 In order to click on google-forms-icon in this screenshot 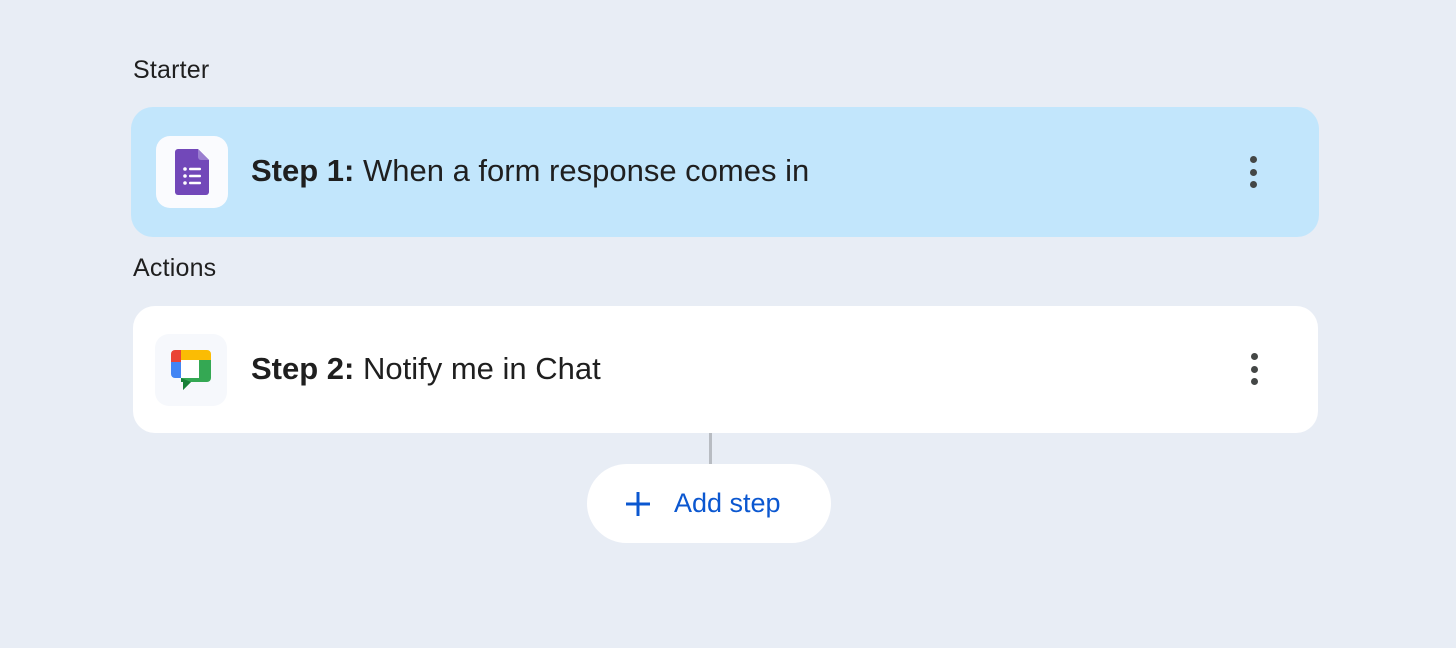, I will do `click(192, 172)`.